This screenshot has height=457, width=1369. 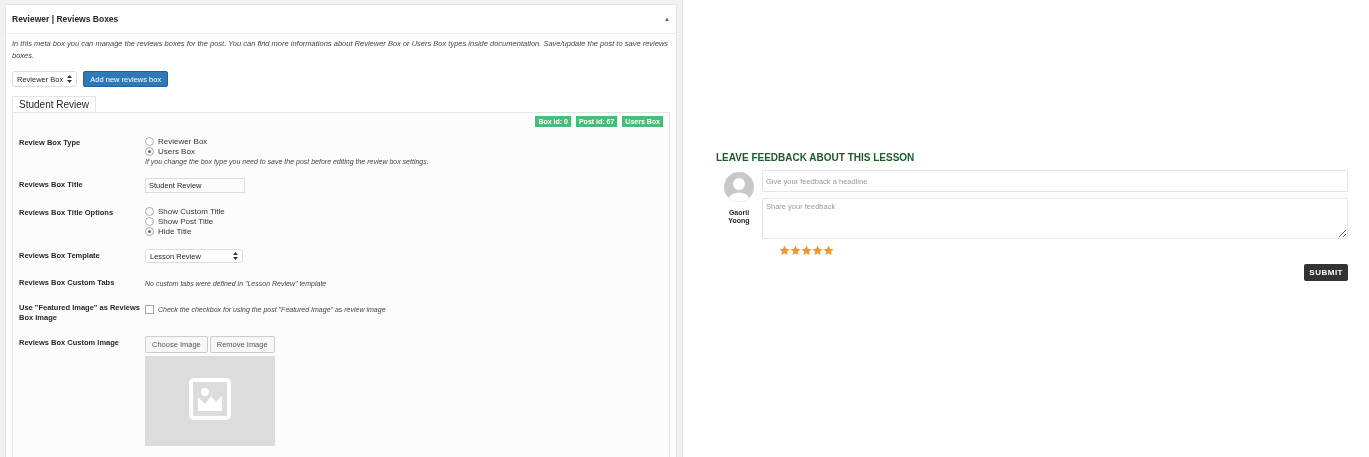 What do you see at coordinates (191, 211) in the screenshot?
I see `radio-label: Show Custom Title` at bounding box center [191, 211].